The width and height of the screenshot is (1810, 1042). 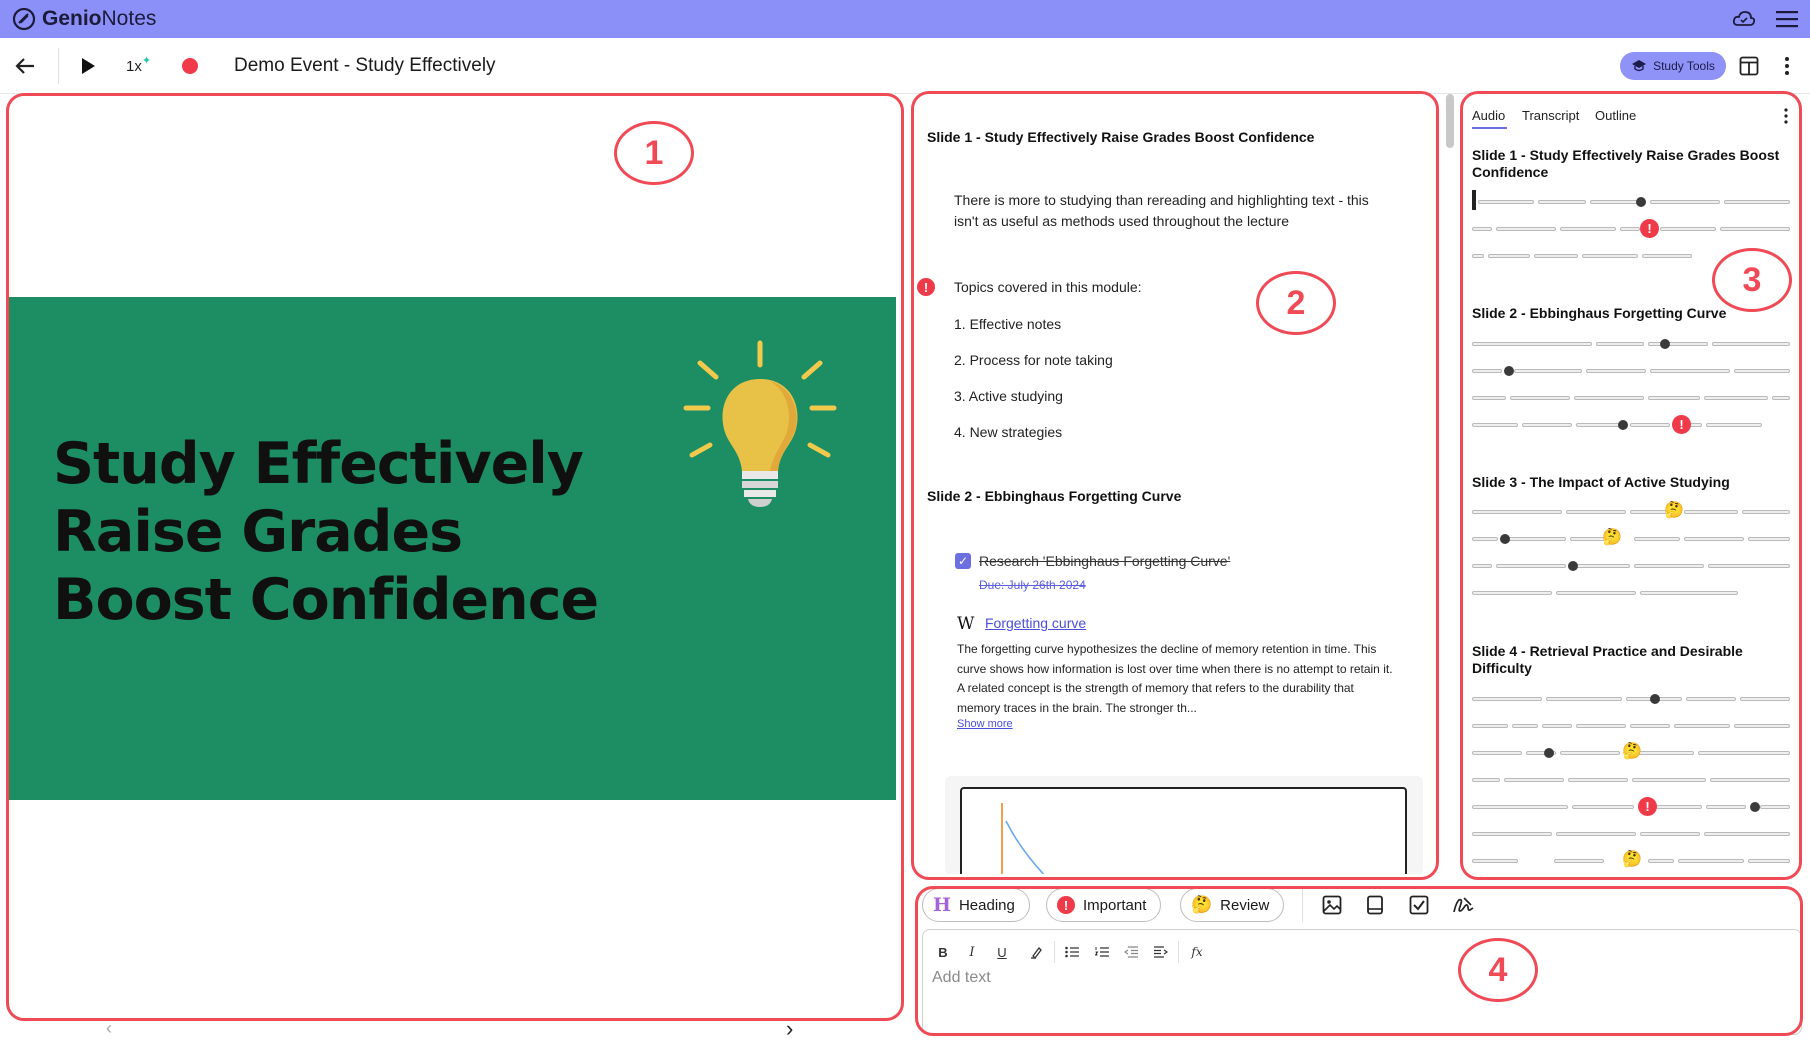 What do you see at coordinates (1787, 19) in the screenshot?
I see `menu-icon` at bounding box center [1787, 19].